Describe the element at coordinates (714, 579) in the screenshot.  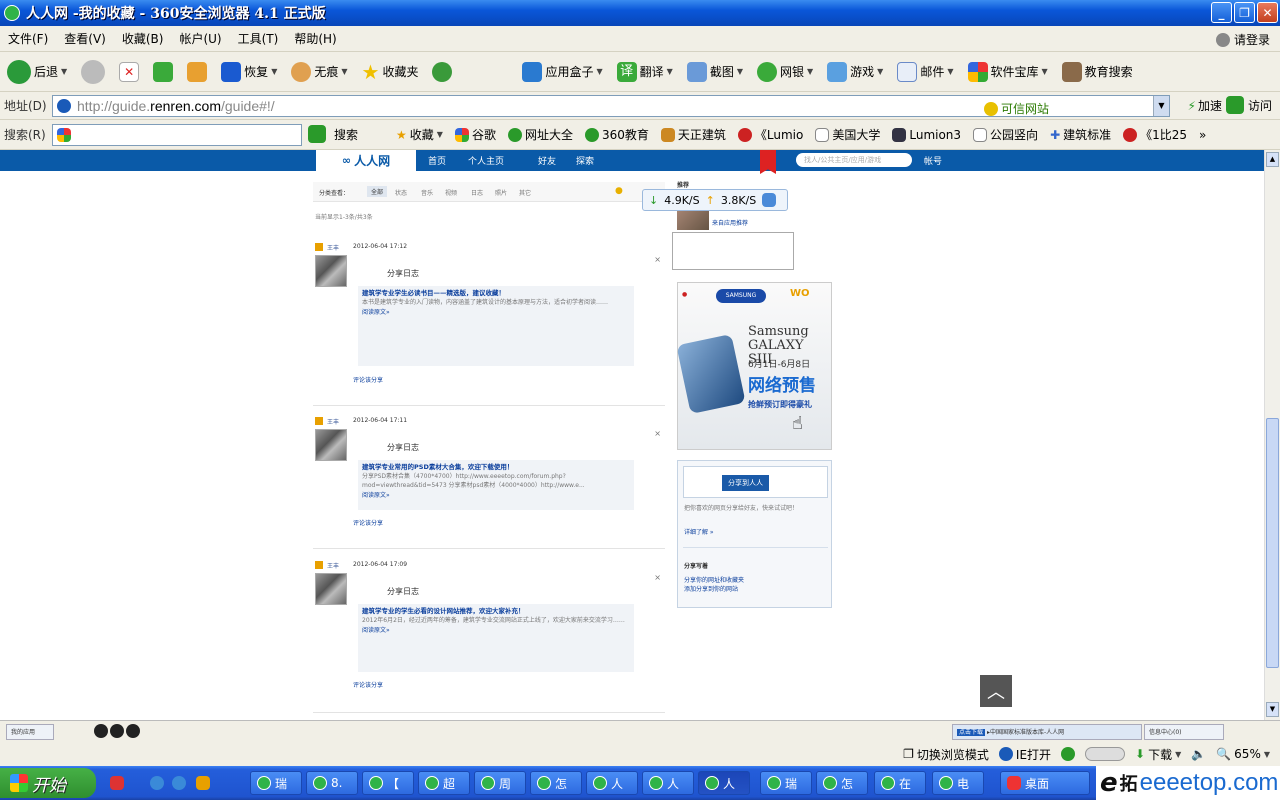
I see `share-link: 分享你的网址和收藏夹` at that location.